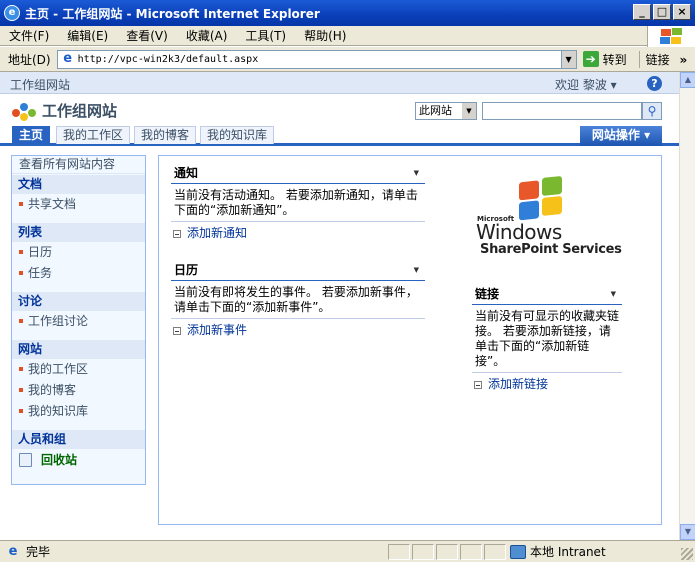 This screenshot has width=695, height=562. Describe the element at coordinates (347, 551) in the screenshot. I see `status-bar: e 完毕 本地 Intranet` at that location.